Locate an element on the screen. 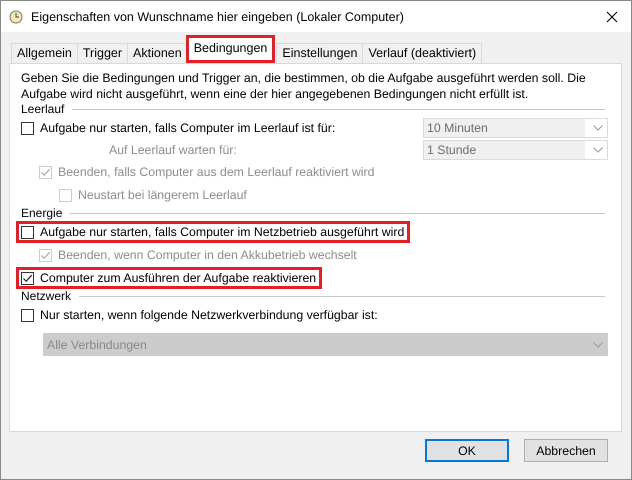 The height and width of the screenshot is (480, 632). checkbox-label: Aufgabe nur starten, falls Computer im Netzbetrieb ausgeführt wird is located at coordinates (222, 232).